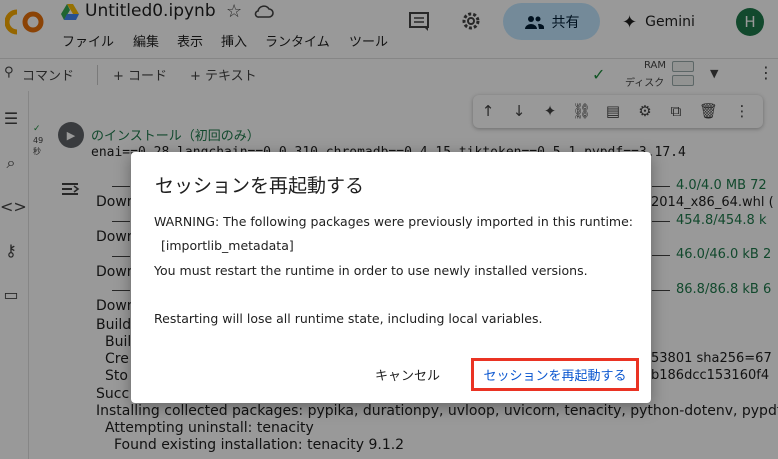 This screenshot has width=778, height=459. I want to click on dialog-title: セッションを再起動する, so click(260, 186).